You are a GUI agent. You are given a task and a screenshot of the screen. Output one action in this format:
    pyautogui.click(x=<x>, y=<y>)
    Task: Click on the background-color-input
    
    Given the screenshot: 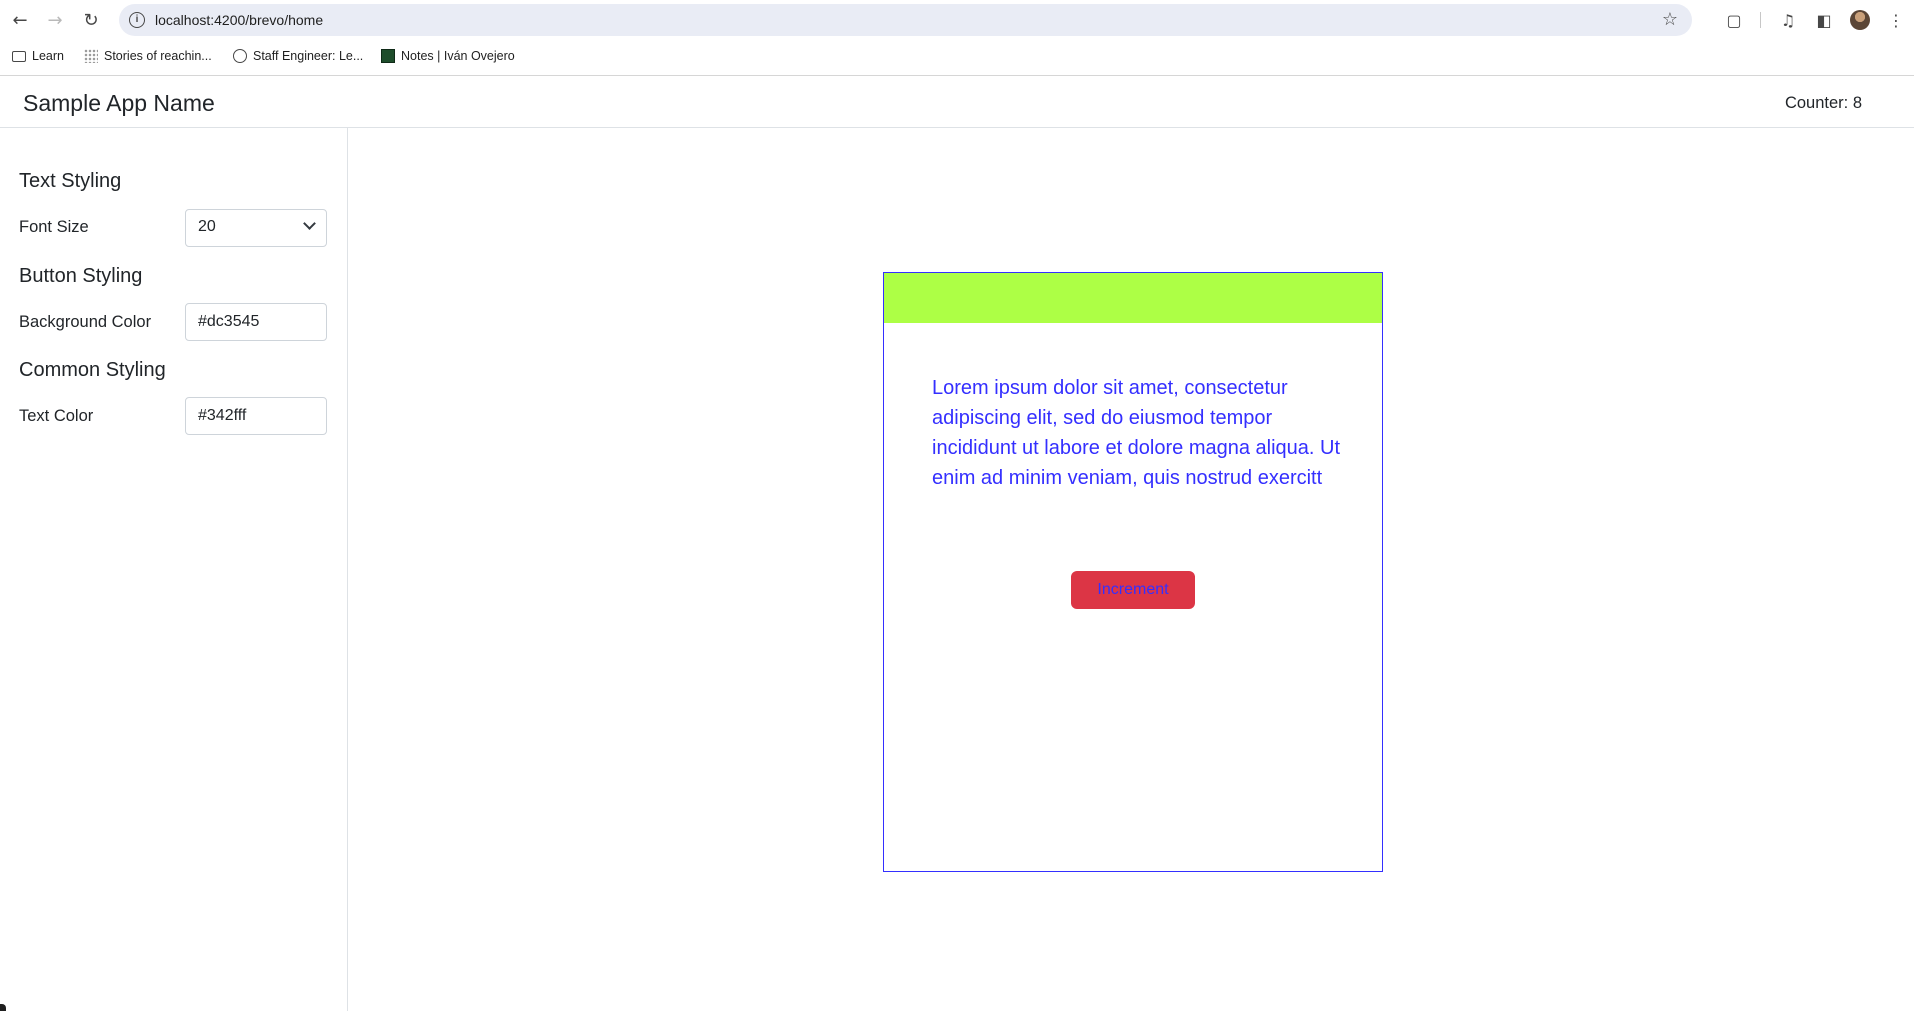 What is the action you would take?
    pyautogui.click(x=256, y=322)
    